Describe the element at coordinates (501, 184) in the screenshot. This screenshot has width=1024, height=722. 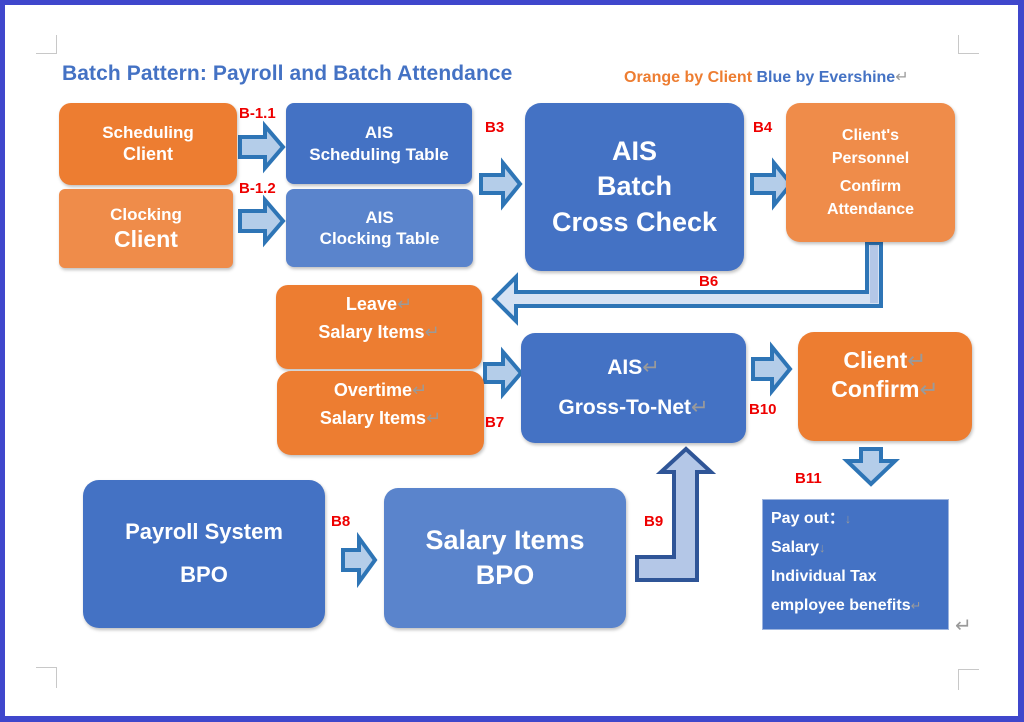
I see `arrow-b3` at that location.